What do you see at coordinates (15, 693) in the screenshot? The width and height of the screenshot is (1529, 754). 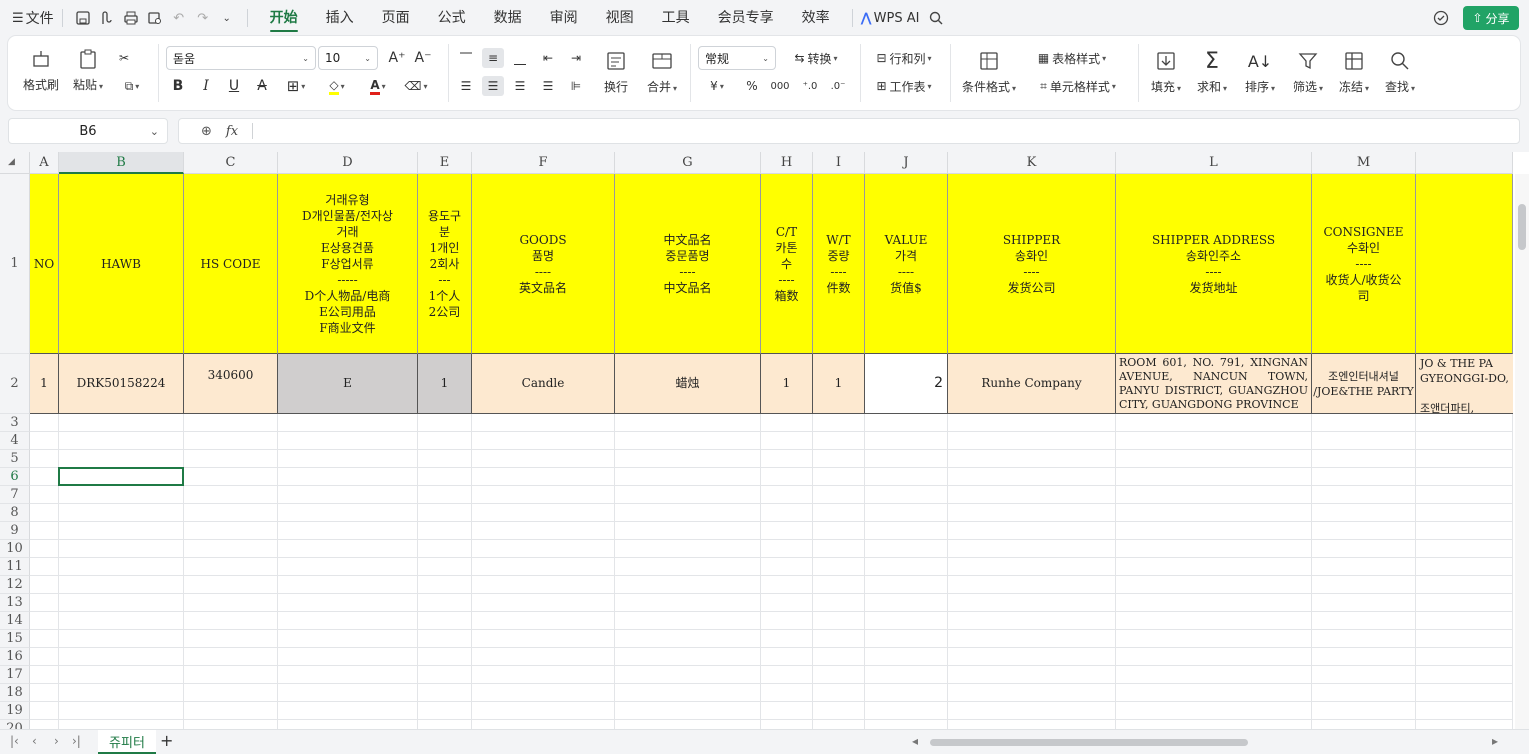 I see `row-header: 18` at bounding box center [15, 693].